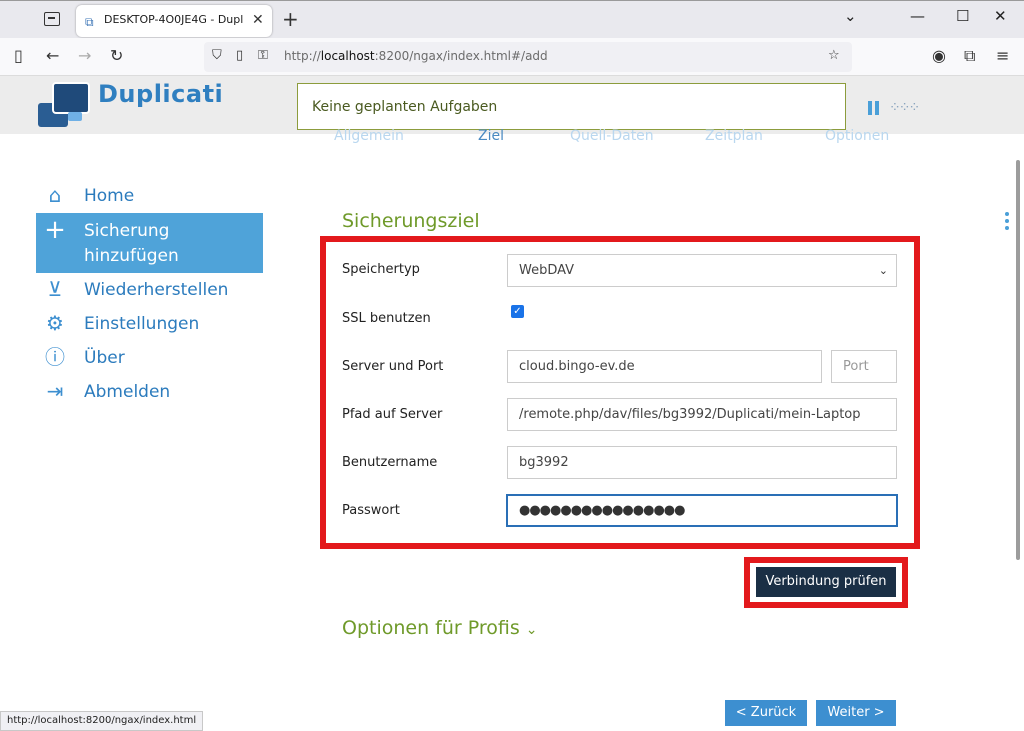  What do you see at coordinates (156, 290) in the screenshot?
I see `sidebar-item-label: Wiederherstellen` at bounding box center [156, 290].